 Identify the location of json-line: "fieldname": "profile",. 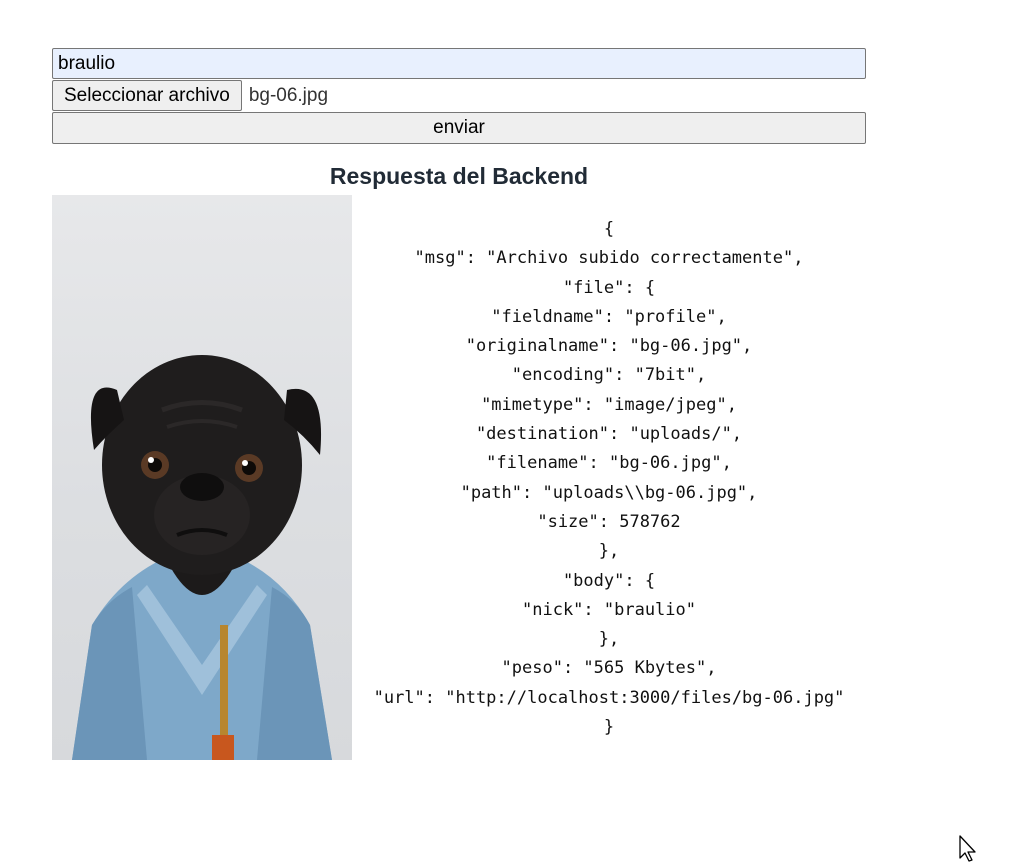
(609, 316).